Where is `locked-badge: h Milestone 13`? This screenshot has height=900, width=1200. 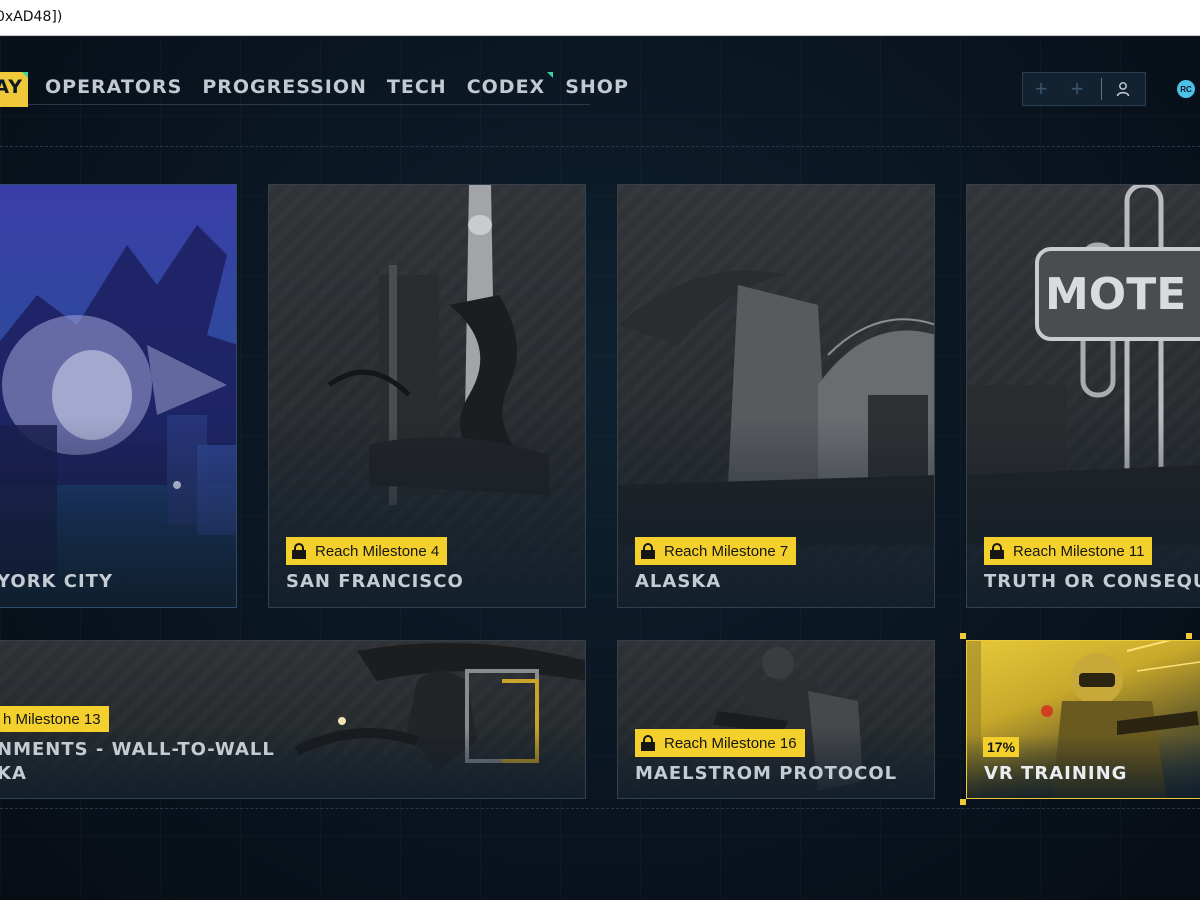
locked-badge: h Milestone 13 is located at coordinates (54, 719).